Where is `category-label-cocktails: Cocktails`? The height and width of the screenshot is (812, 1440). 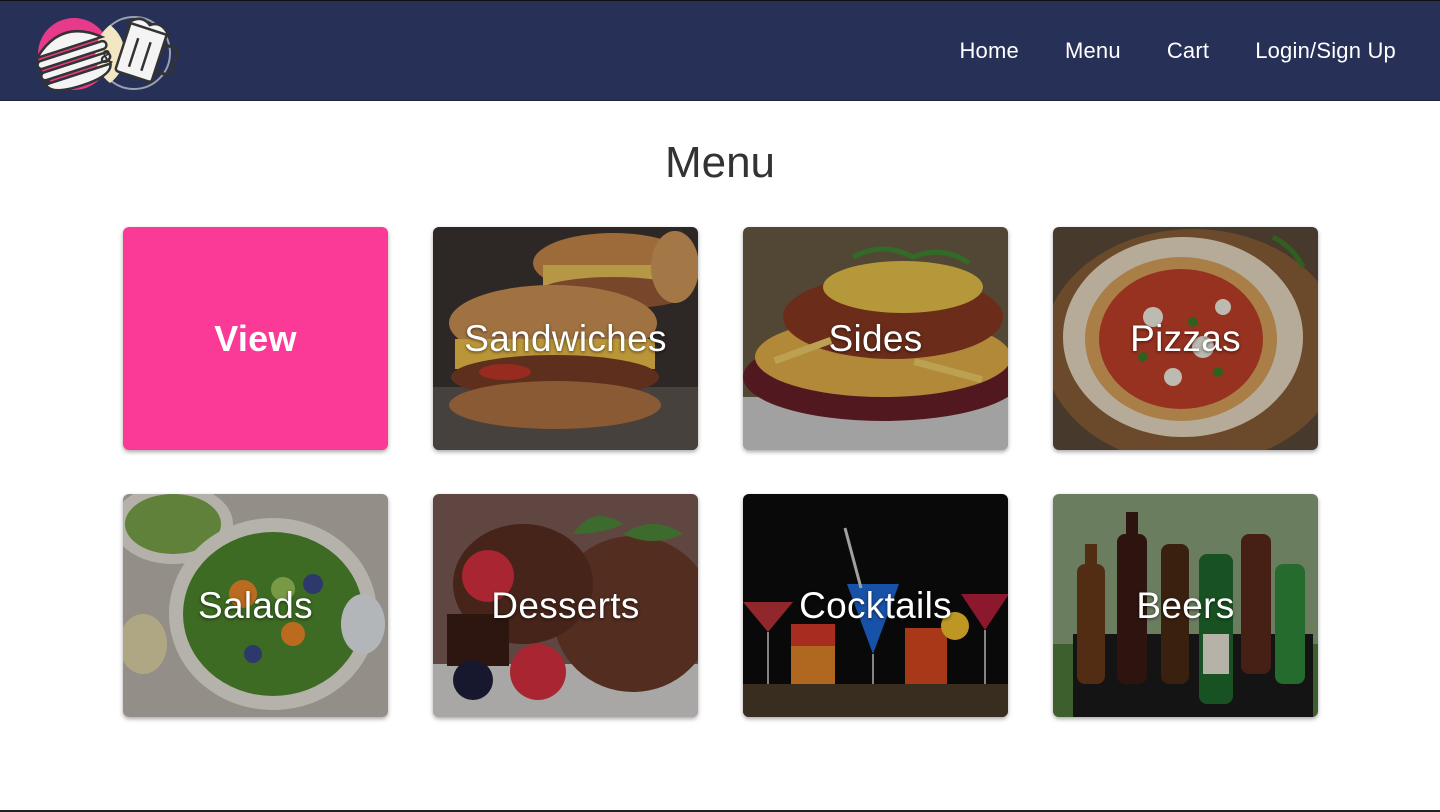
category-label-cocktails: Cocktails is located at coordinates (875, 605).